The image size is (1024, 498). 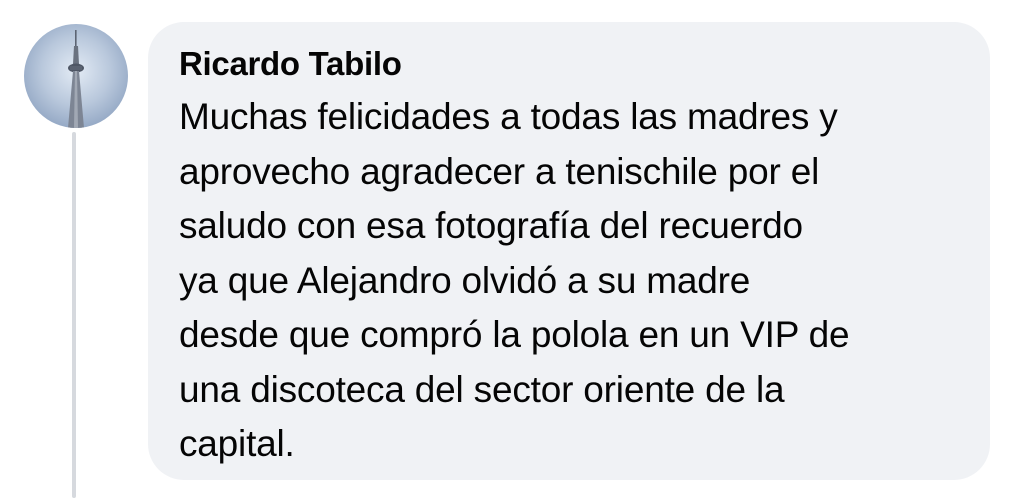 What do you see at coordinates (237, 443) in the screenshot?
I see `comment-text-line: capital.` at bounding box center [237, 443].